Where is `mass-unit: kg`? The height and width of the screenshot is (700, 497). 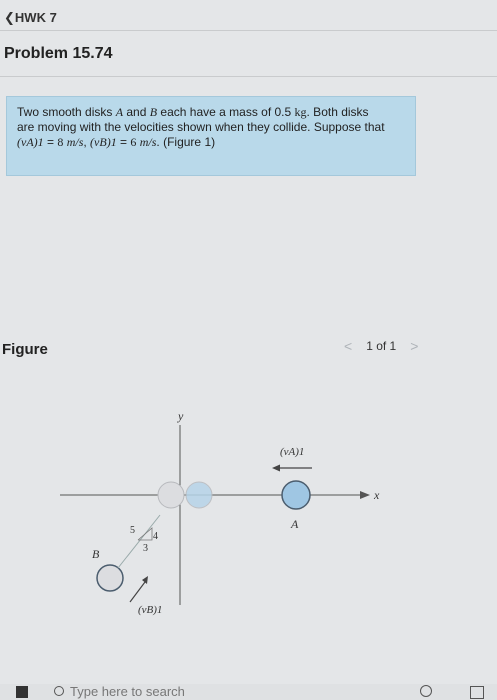 mass-unit: kg is located at coordinates (300, 112).